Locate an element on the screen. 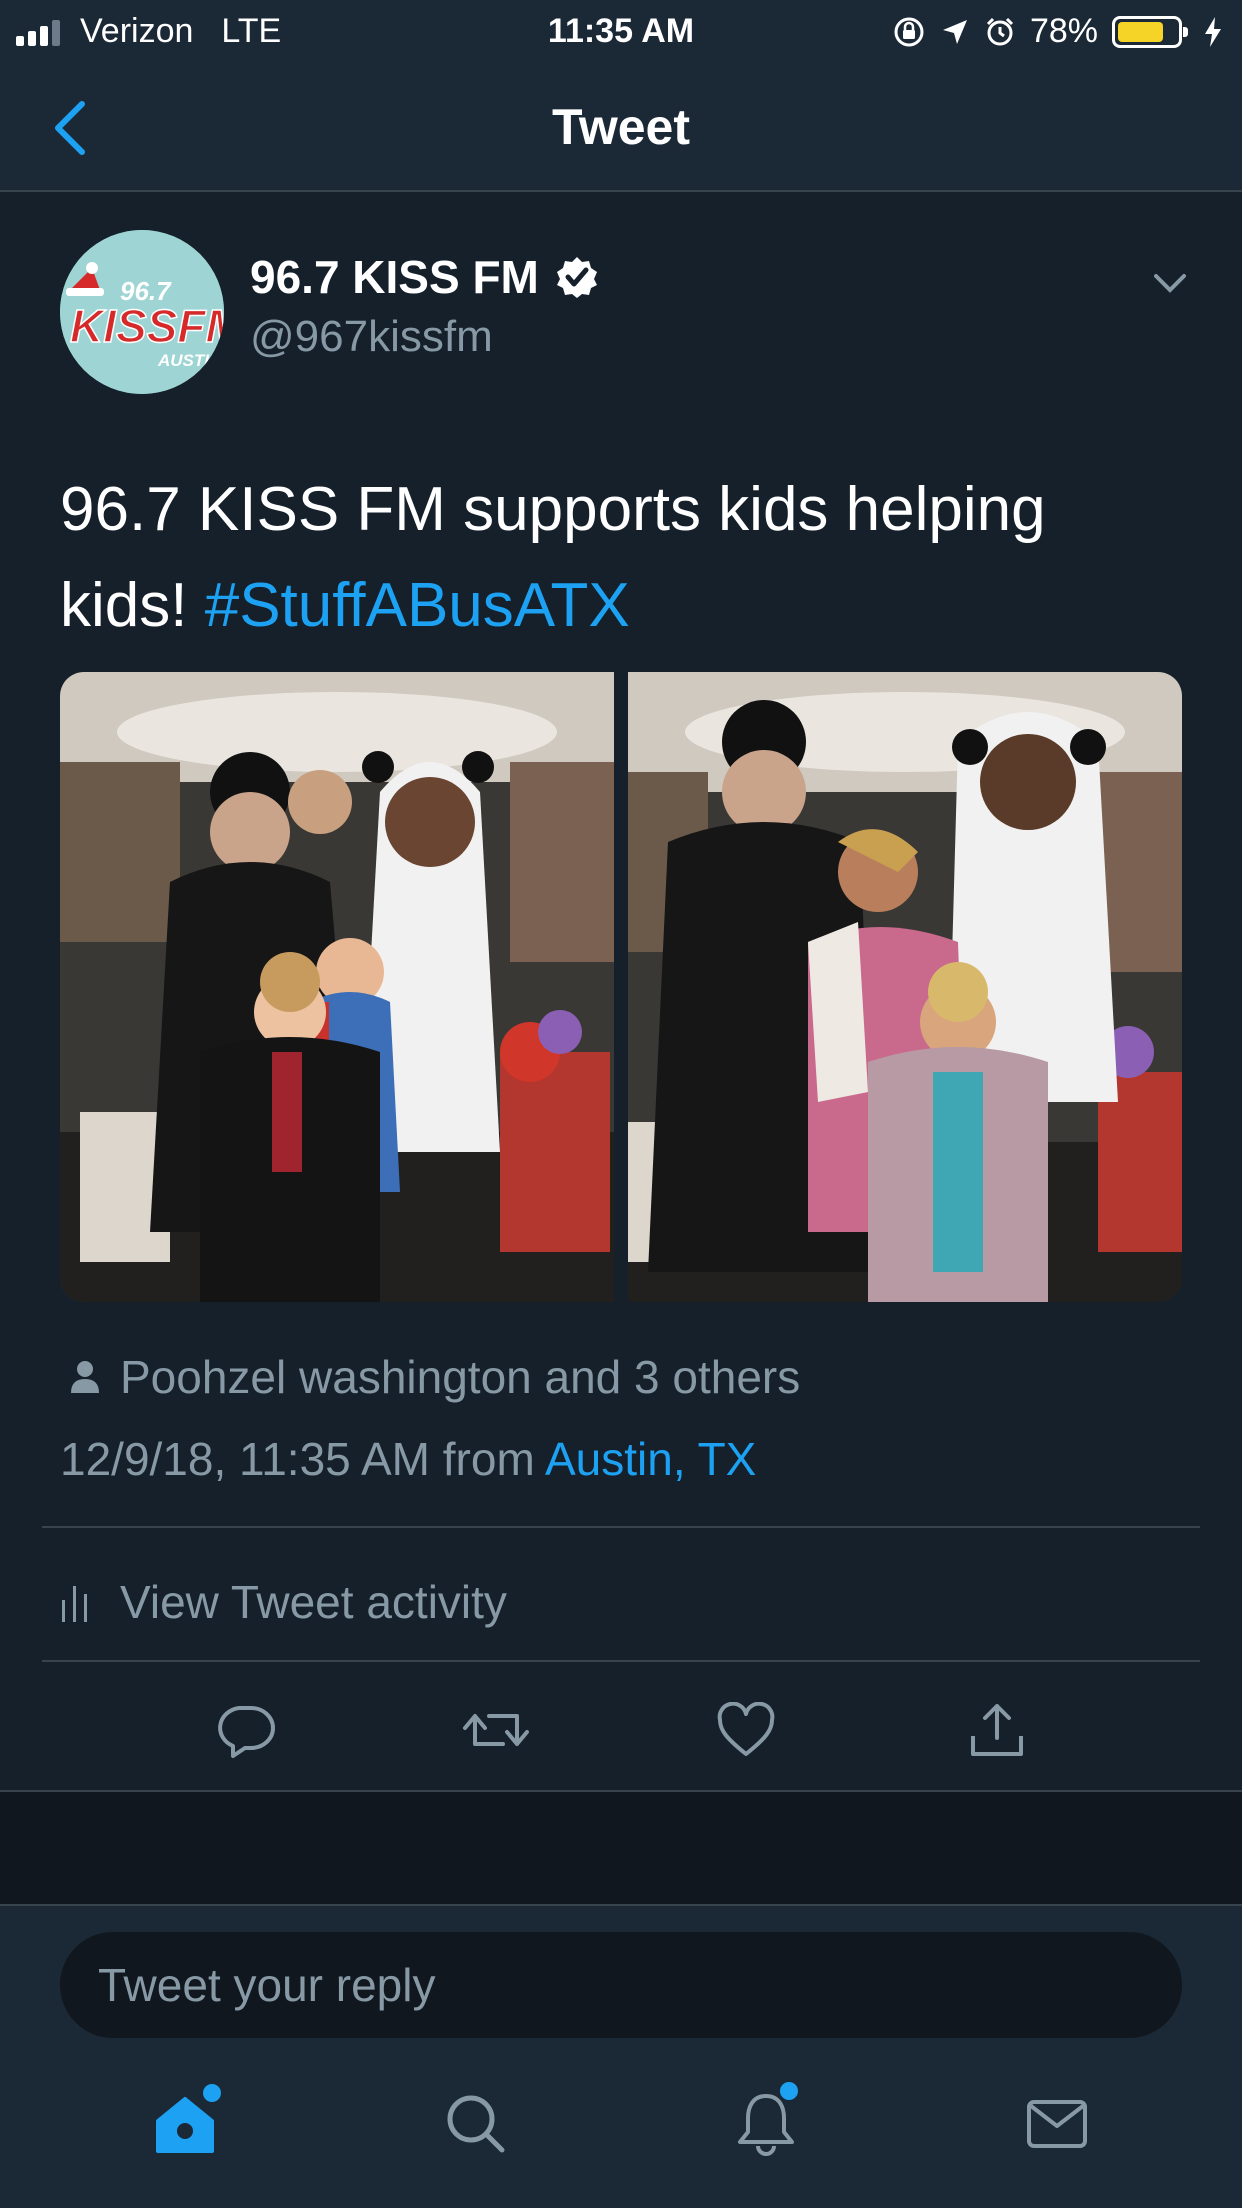 This screenshot has height=2208, width=1242. tweet-options-button is located at coordinates (1170, 283).